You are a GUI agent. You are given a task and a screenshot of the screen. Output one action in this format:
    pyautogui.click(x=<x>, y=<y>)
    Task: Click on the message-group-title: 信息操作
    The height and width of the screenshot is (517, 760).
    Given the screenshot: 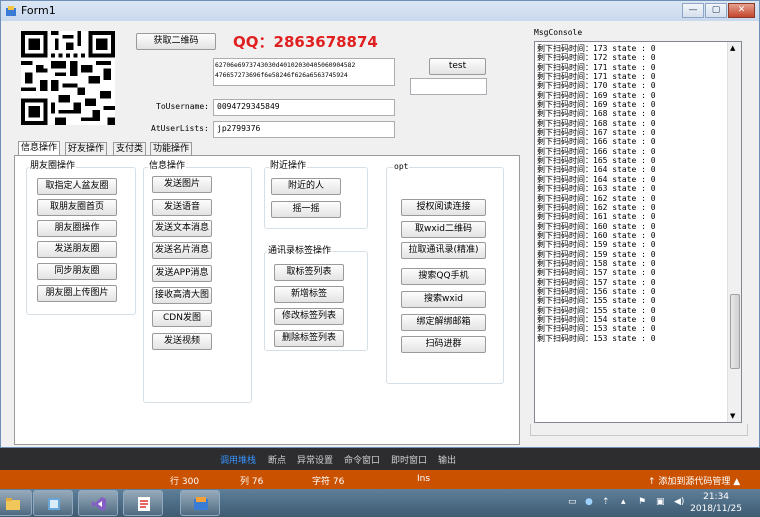 What is the action you would take?
    pyautogui.click(x=167, y=166)
    